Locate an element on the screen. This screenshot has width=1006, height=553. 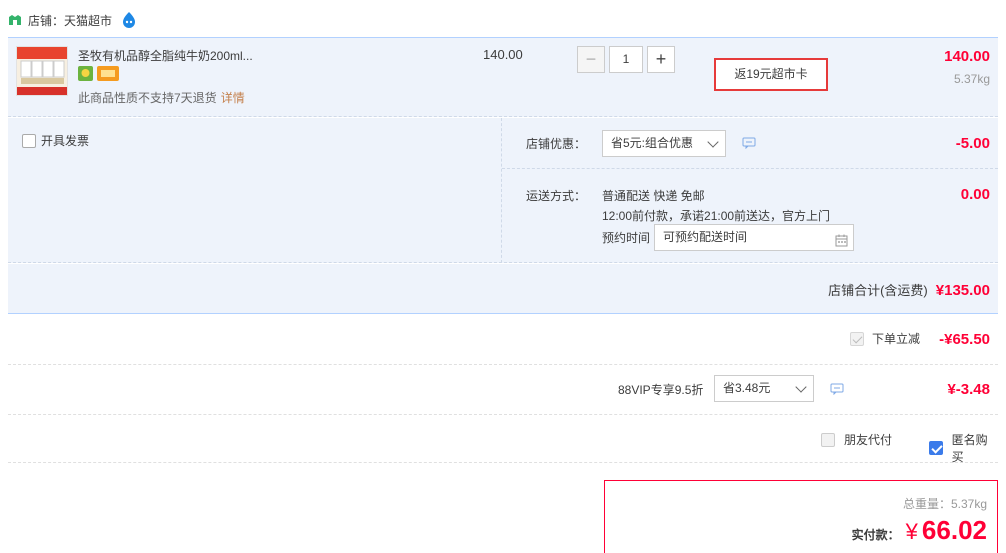
no-return-details-link: 详情 is located at coordinates (233, 98).